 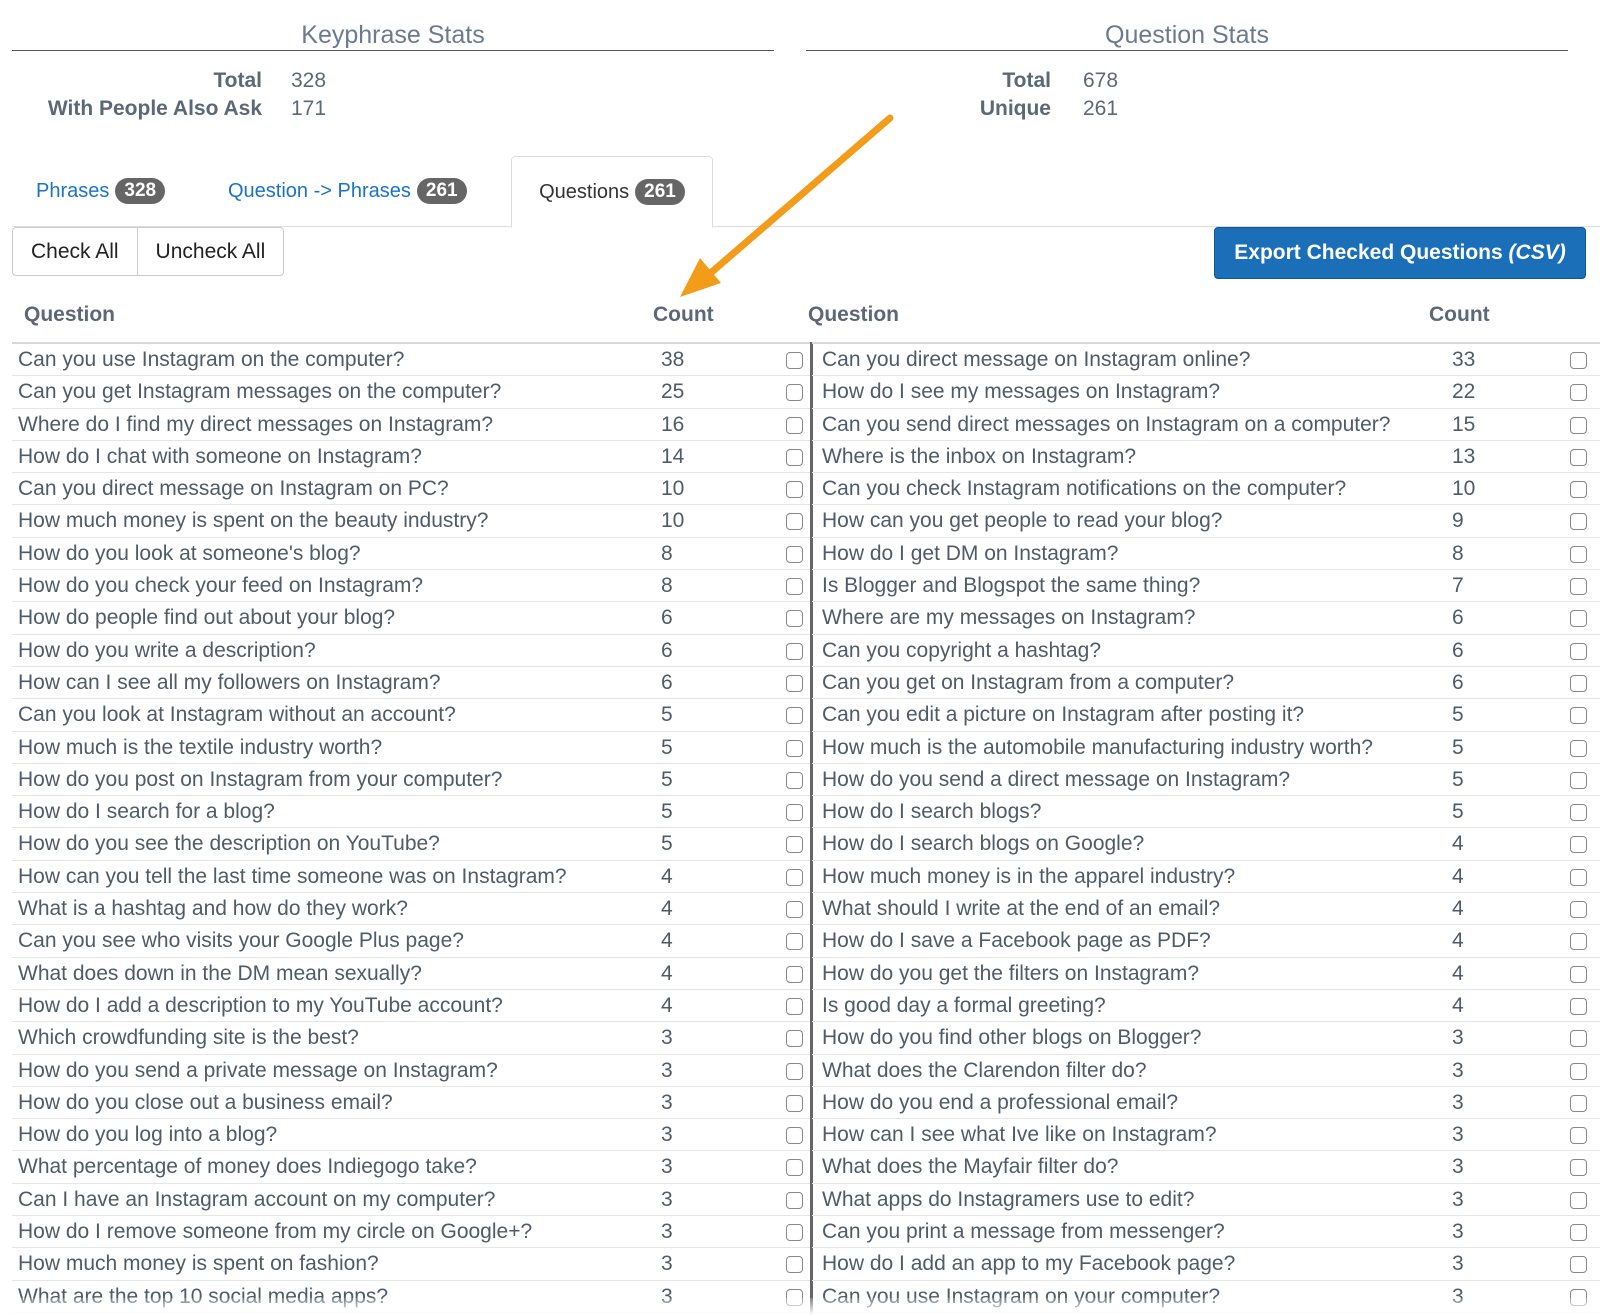 I want to click on annotation-arrow, so click(x=787, y=205).